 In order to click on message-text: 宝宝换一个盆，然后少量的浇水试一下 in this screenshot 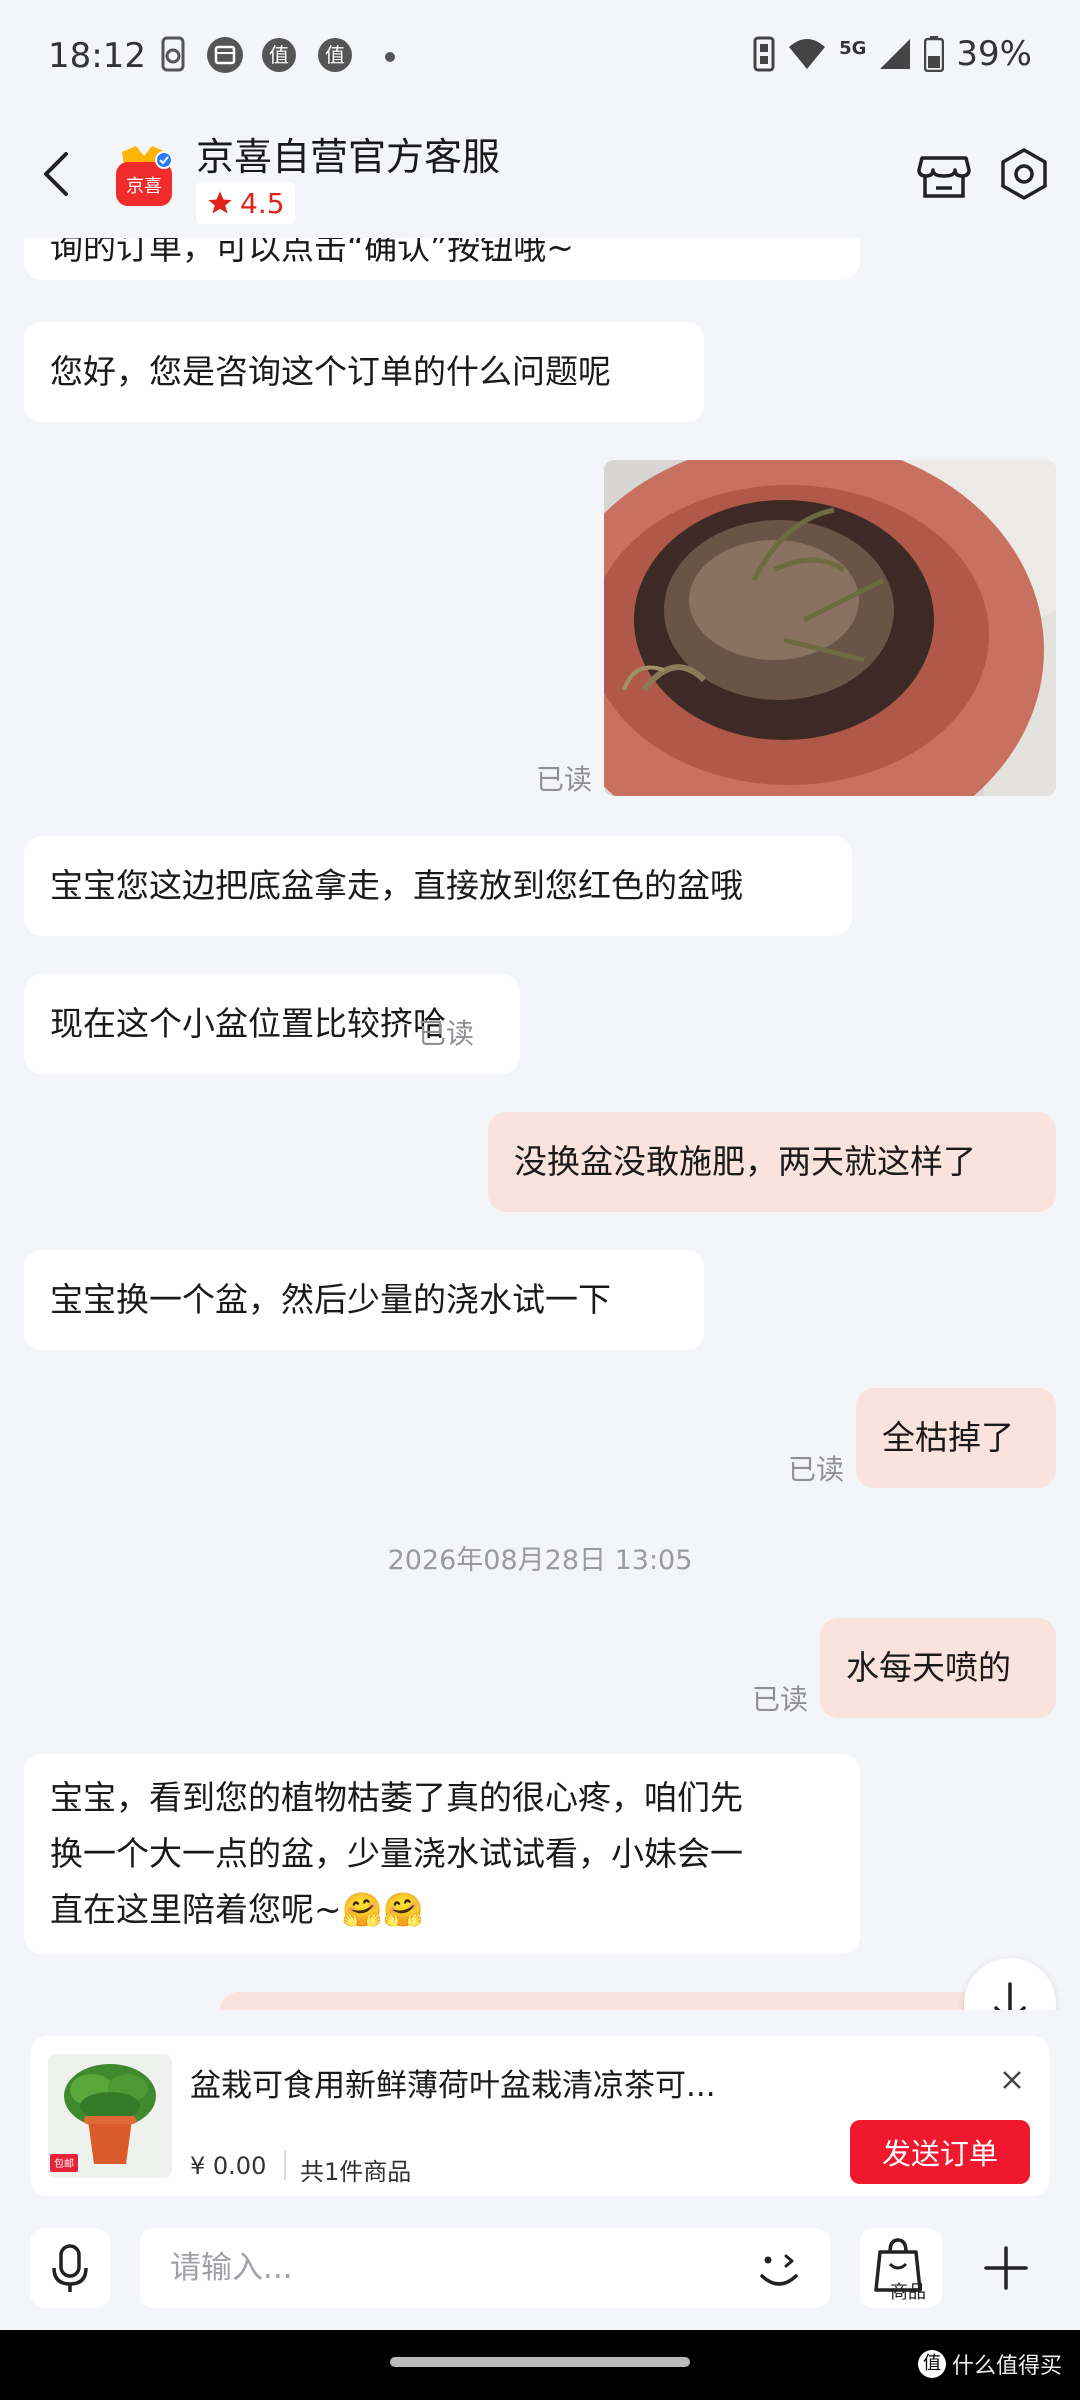, I will do `click(330, 1299)`.